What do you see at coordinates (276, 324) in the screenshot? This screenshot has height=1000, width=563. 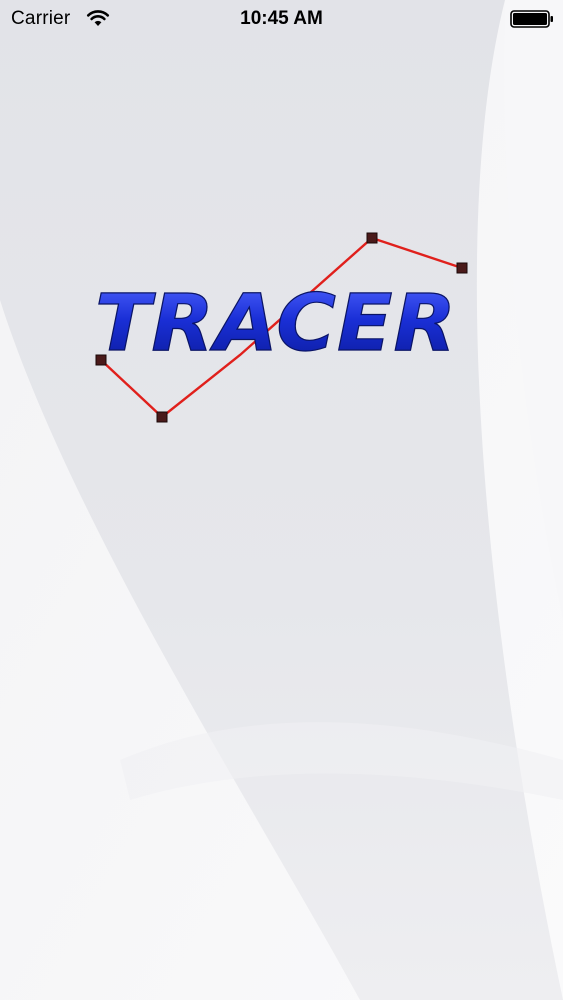 I see `logo-wordmark: TRACER` at bounding box center [276, 324].